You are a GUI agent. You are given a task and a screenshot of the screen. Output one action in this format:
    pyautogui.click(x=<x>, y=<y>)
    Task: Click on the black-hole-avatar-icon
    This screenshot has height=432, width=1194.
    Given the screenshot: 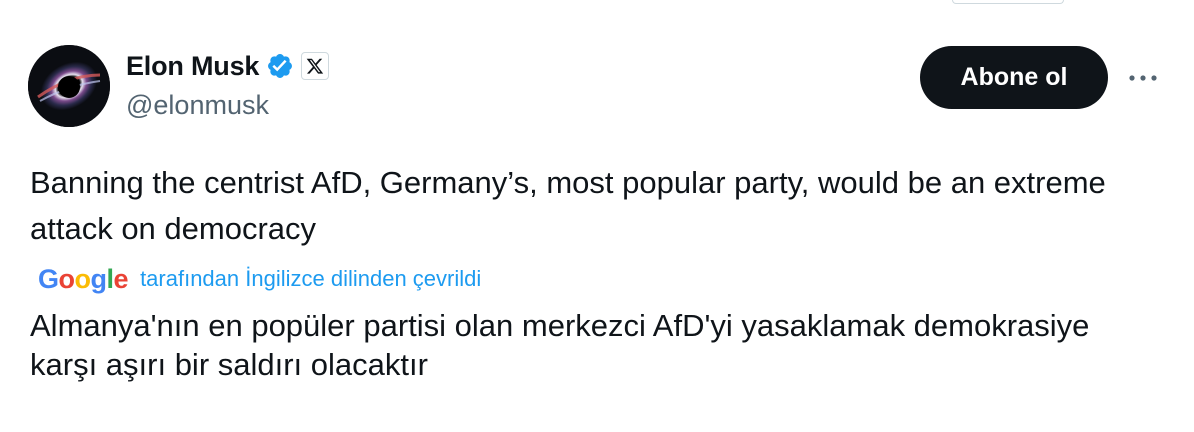 What is the action you would take?
    pyautogui.click(x=69, y=86)
    